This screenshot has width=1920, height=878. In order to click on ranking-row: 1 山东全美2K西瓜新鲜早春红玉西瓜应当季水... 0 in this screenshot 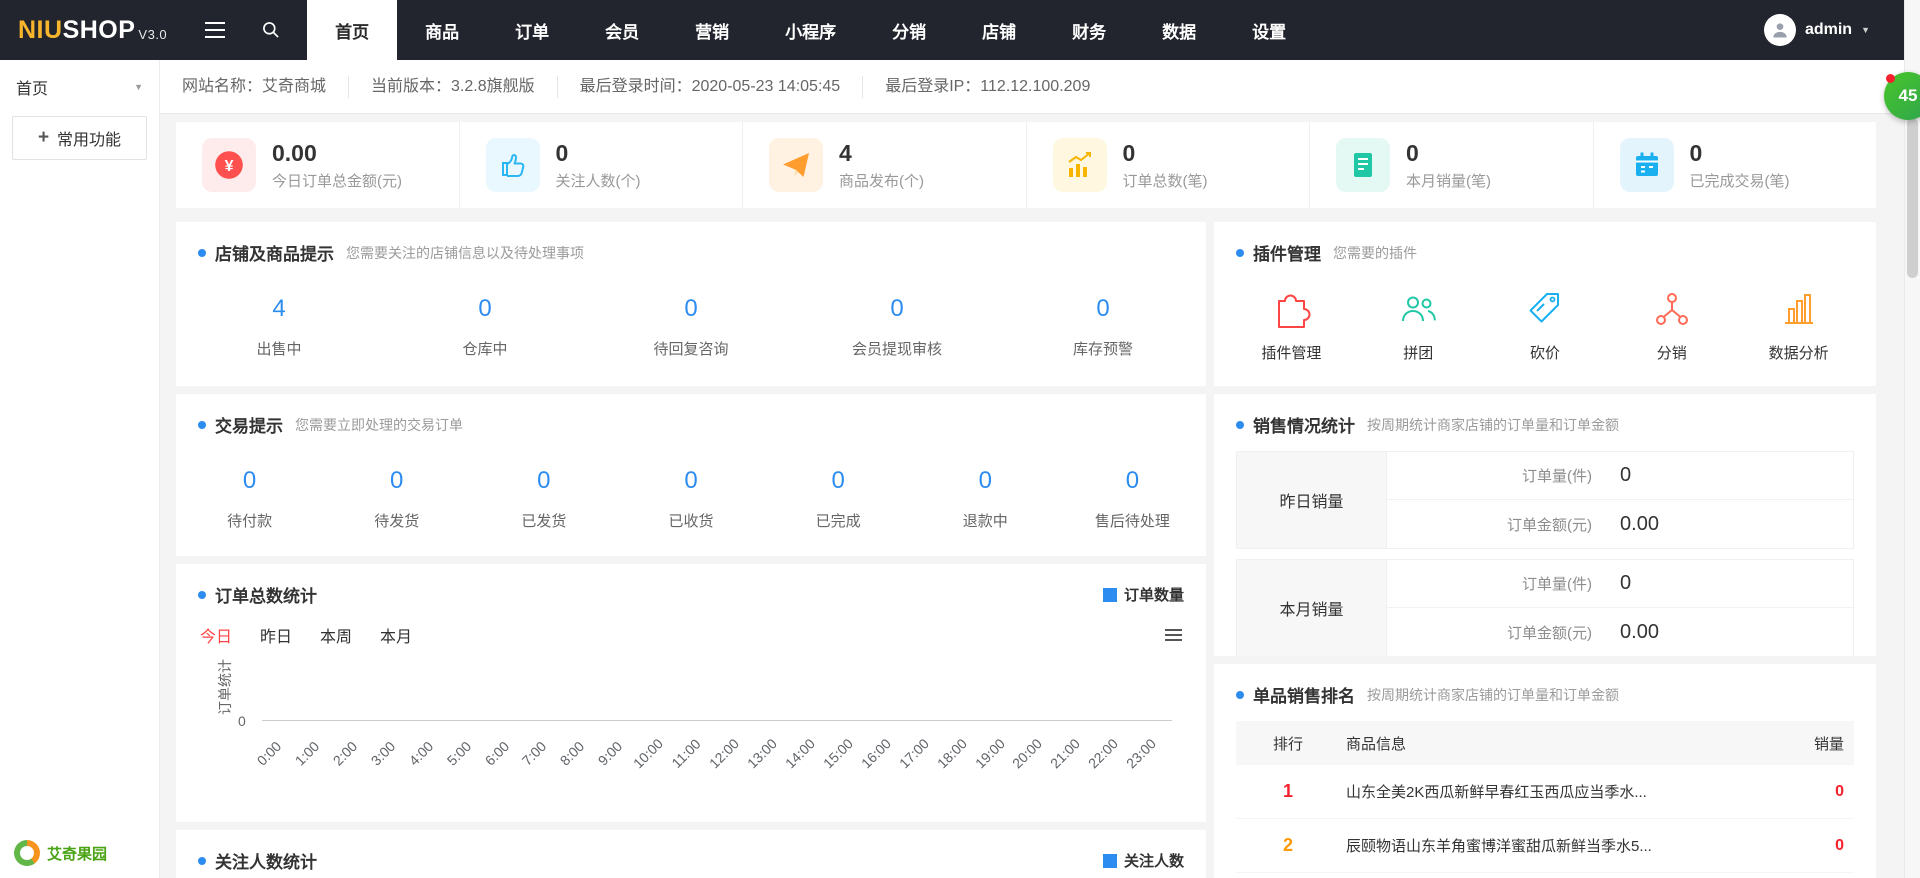, I will do `click(1545, 792)`.